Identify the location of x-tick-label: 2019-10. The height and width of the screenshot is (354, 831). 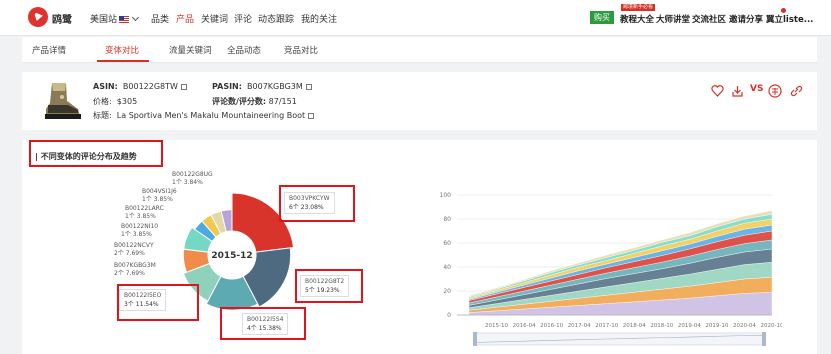
(716, 326).